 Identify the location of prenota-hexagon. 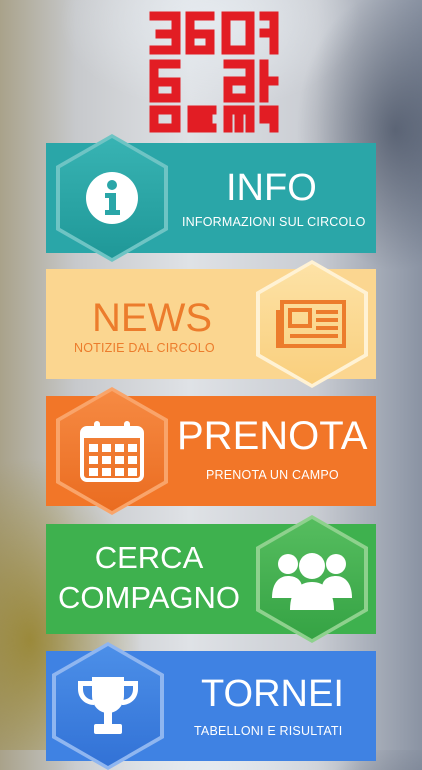
(112, 451).